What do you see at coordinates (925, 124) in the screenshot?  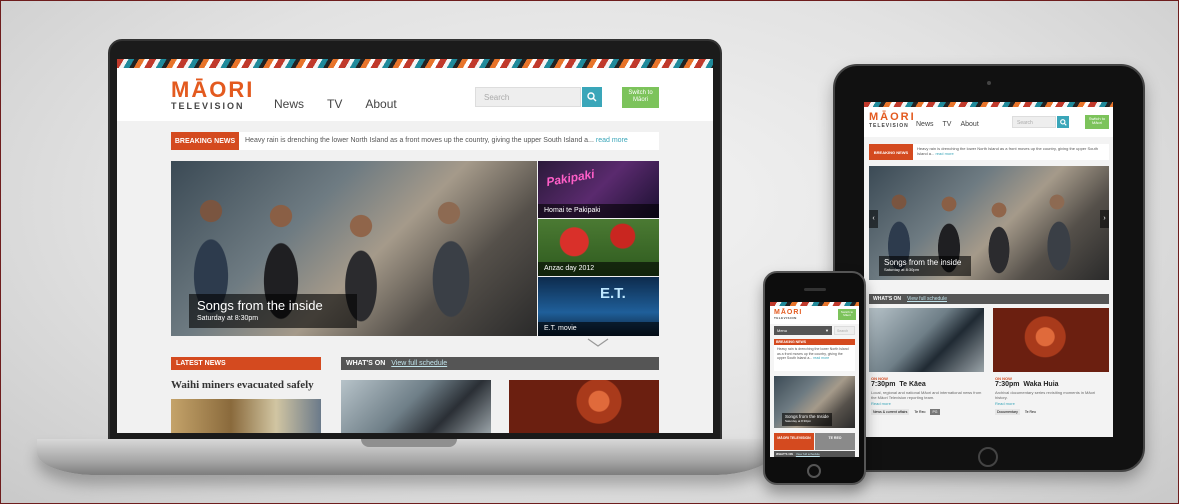 I see `tablet-nav-news: News` at bounding box center [925, 124].